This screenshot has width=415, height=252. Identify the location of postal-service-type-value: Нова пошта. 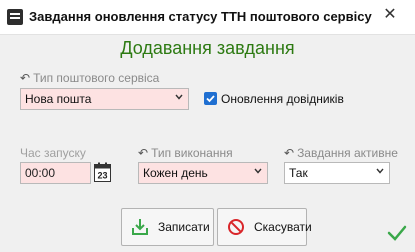
(58, 99).